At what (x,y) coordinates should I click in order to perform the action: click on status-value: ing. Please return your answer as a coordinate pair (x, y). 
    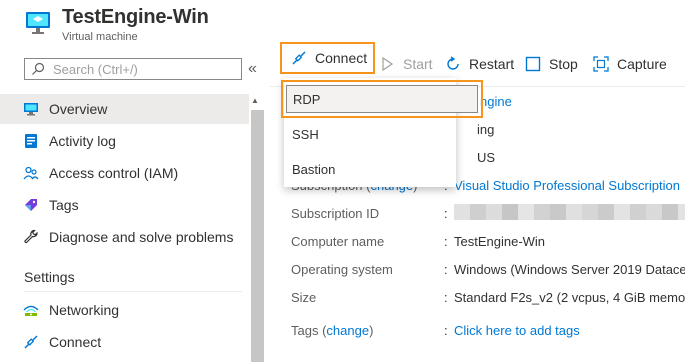
    Looking at the image, I should click on (486, 129).